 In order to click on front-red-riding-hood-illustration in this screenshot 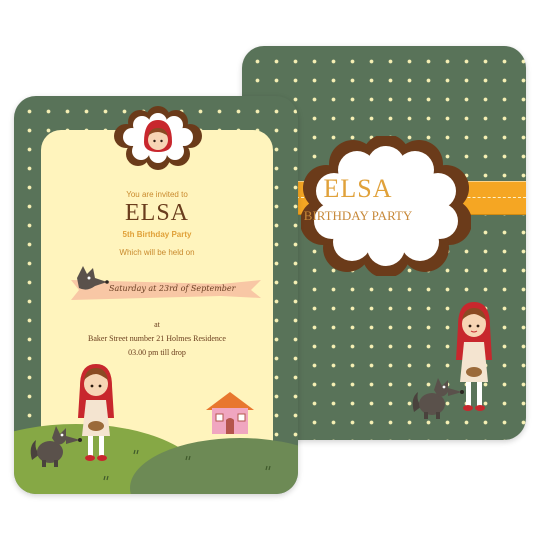, I will do `click(96, 412)`.